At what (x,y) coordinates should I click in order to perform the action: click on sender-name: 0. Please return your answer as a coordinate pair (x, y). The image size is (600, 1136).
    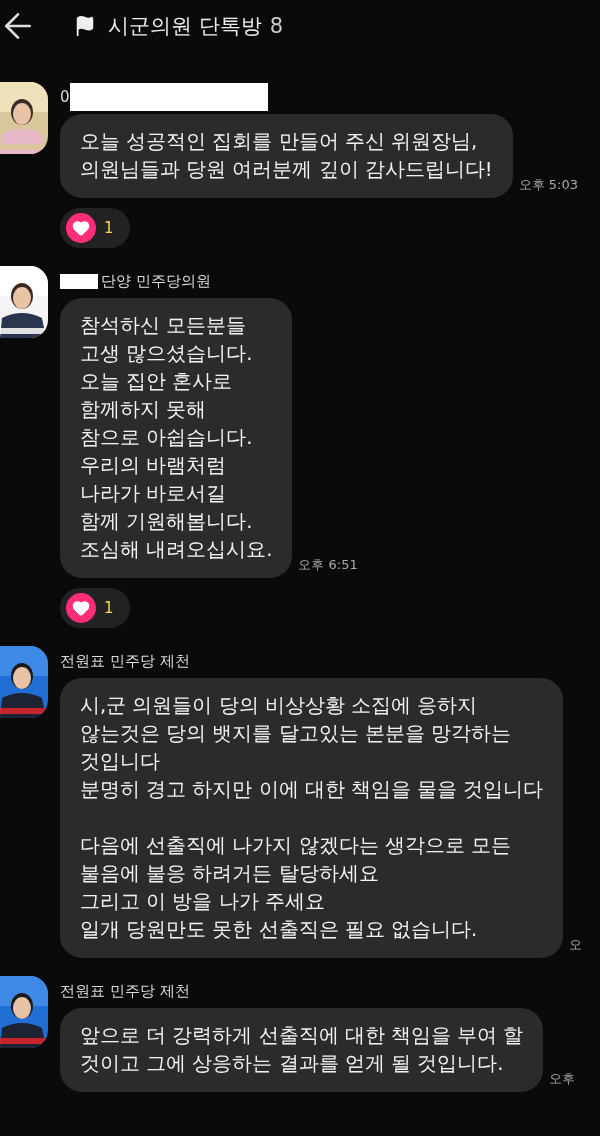
    Looking at the image, I should click on (65, 97).